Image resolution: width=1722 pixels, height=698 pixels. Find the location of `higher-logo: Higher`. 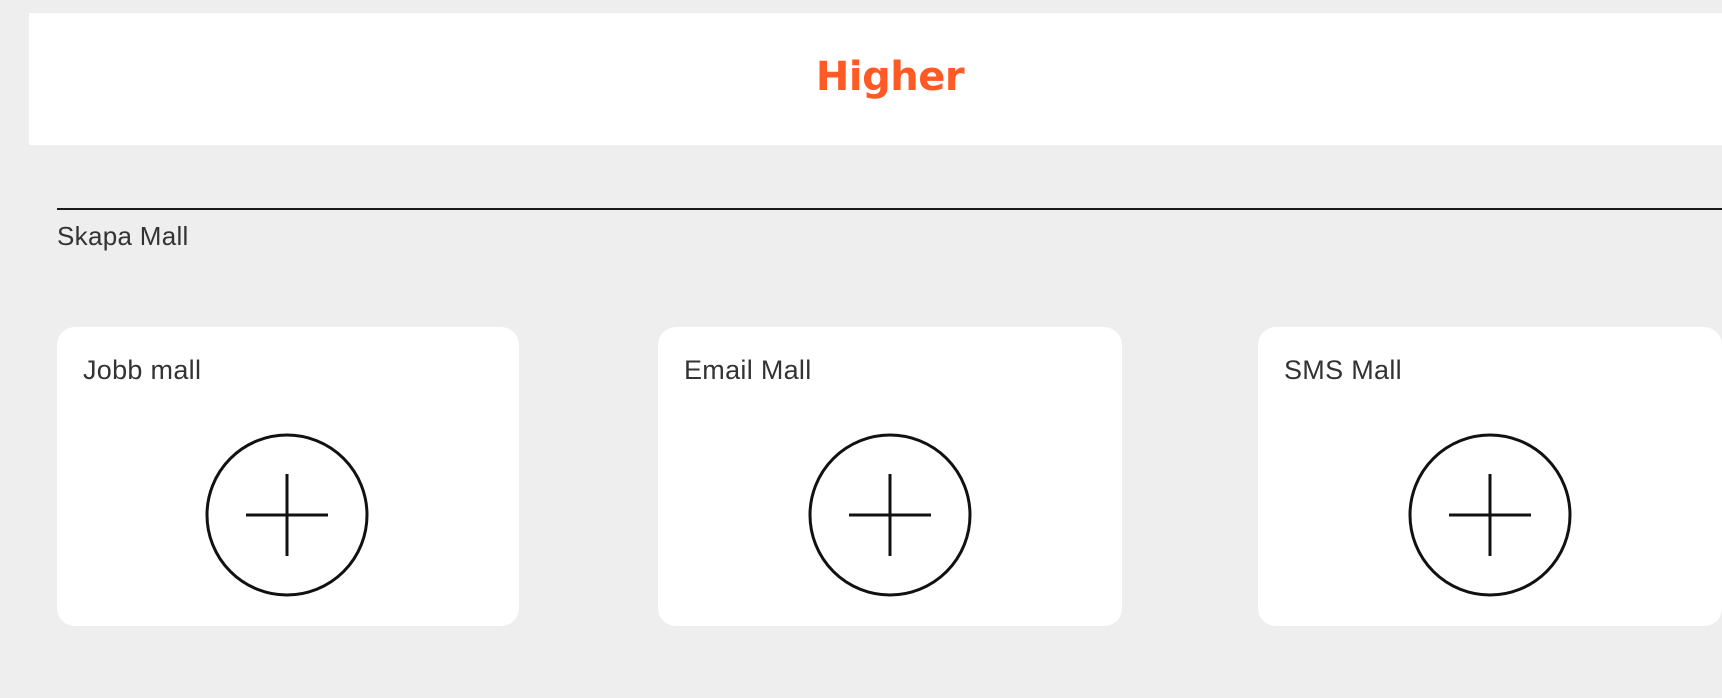

higher-logo: Higher is located at coordinates (890, 77).